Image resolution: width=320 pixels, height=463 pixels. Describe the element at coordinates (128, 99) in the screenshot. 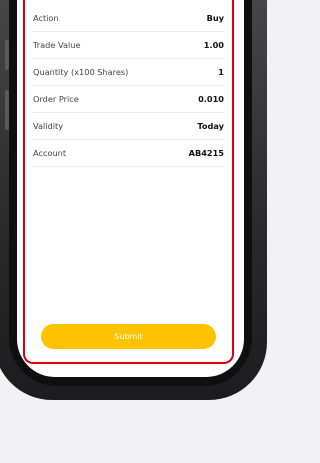

I see `detail-row-order-price: Order Price 0.010` at that location.